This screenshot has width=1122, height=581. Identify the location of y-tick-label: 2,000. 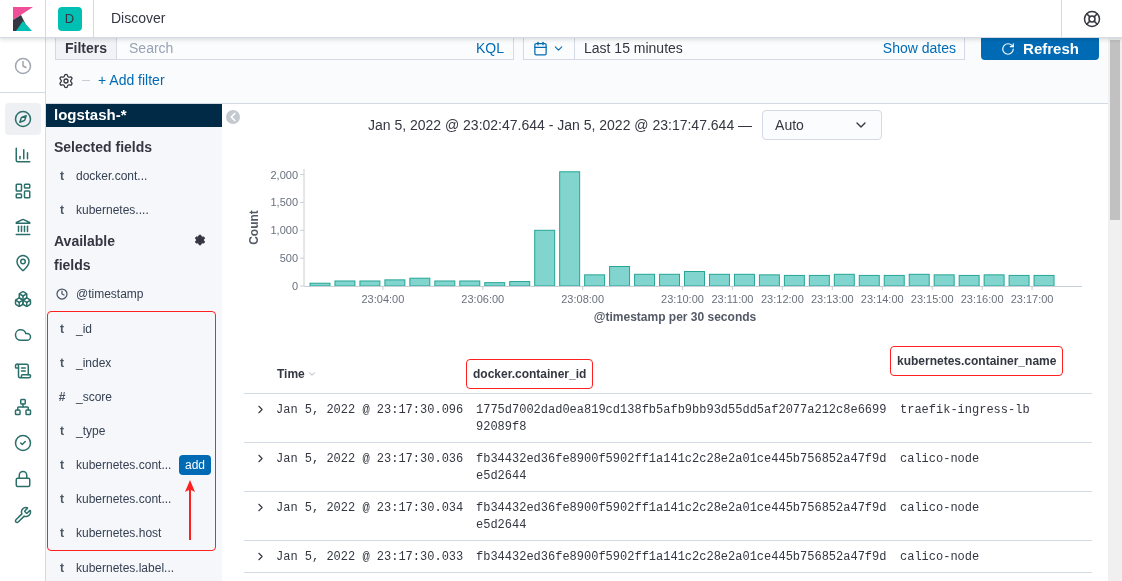
(284, 174).